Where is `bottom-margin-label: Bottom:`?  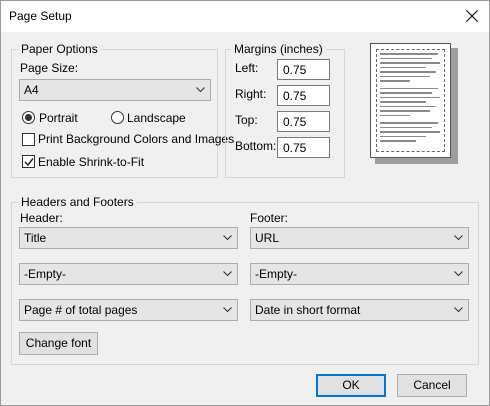
bottom-margin-label: Bottom: is located at coordinates (256, 146).